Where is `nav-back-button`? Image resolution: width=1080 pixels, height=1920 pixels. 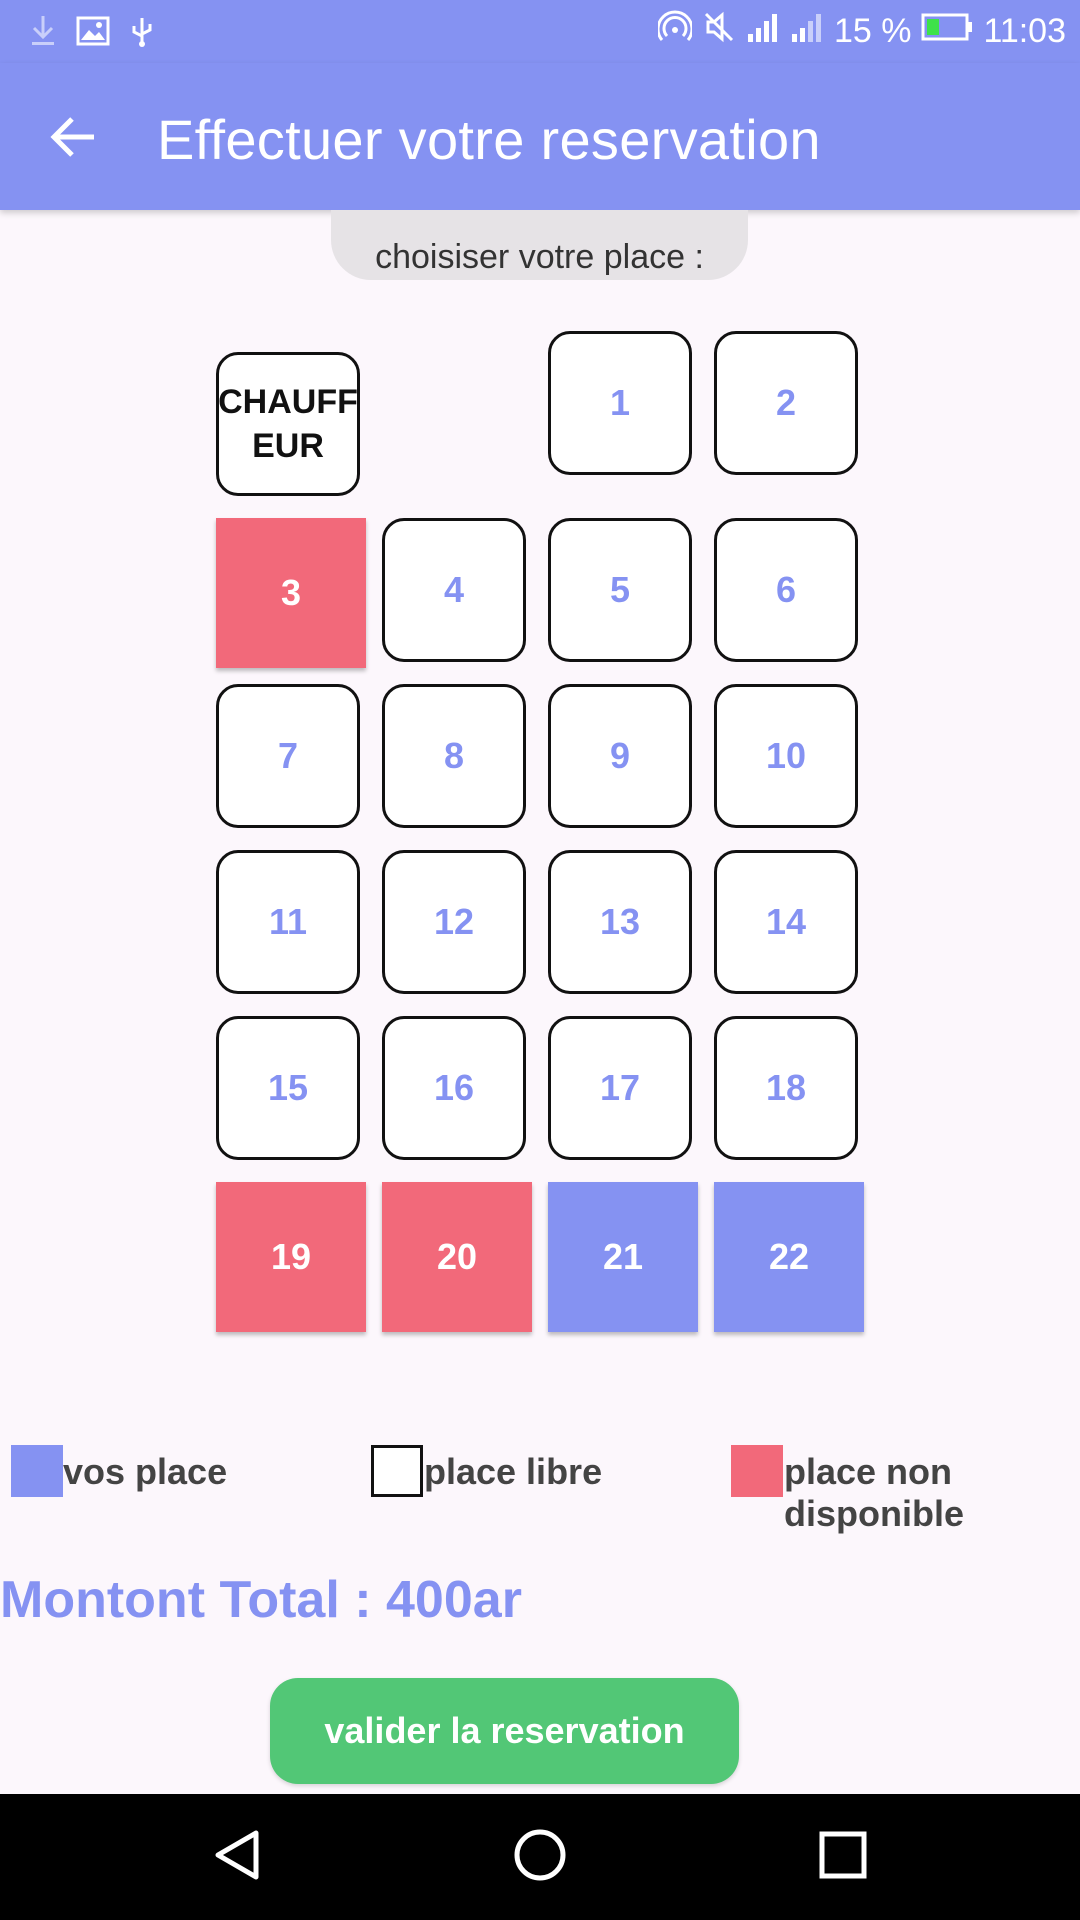 nav-back-button is located at coordinates (237, 1857).